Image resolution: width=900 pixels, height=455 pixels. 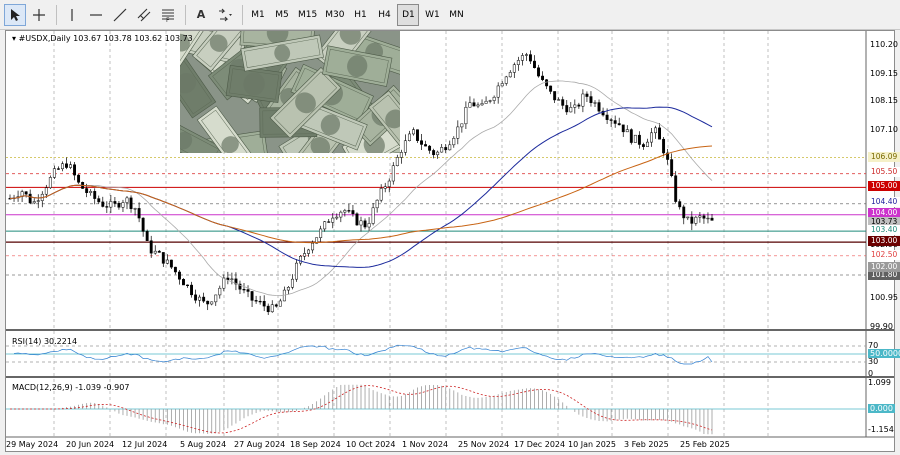 What do you see at coordinates (307, 15) in the screenshot?
I see `timeframe-m15-button: M15` at bounding box center [307, 15].